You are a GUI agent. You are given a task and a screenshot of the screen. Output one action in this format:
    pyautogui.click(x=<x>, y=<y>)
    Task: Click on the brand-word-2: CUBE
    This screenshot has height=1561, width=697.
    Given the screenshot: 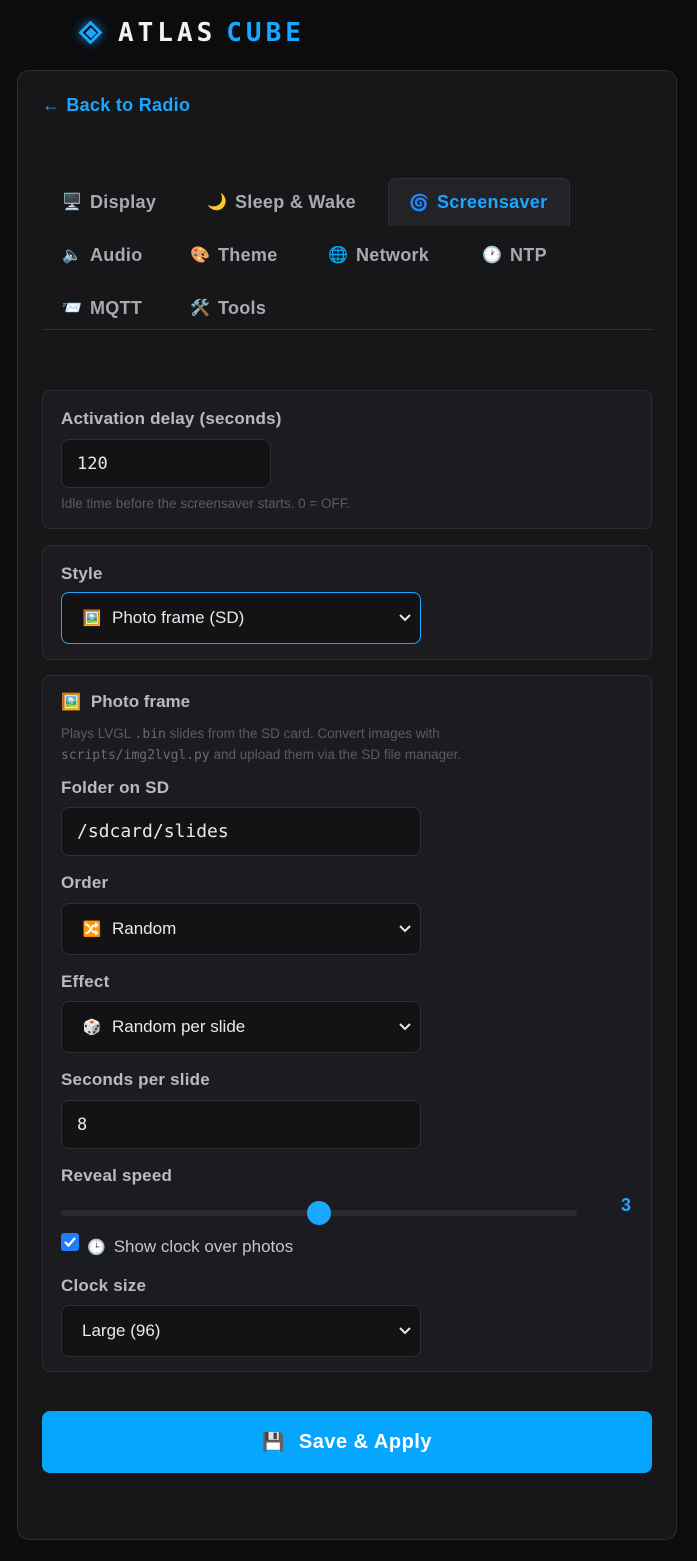 What is the action you would take?
    pyautogui.click(x=265, y=33)
    